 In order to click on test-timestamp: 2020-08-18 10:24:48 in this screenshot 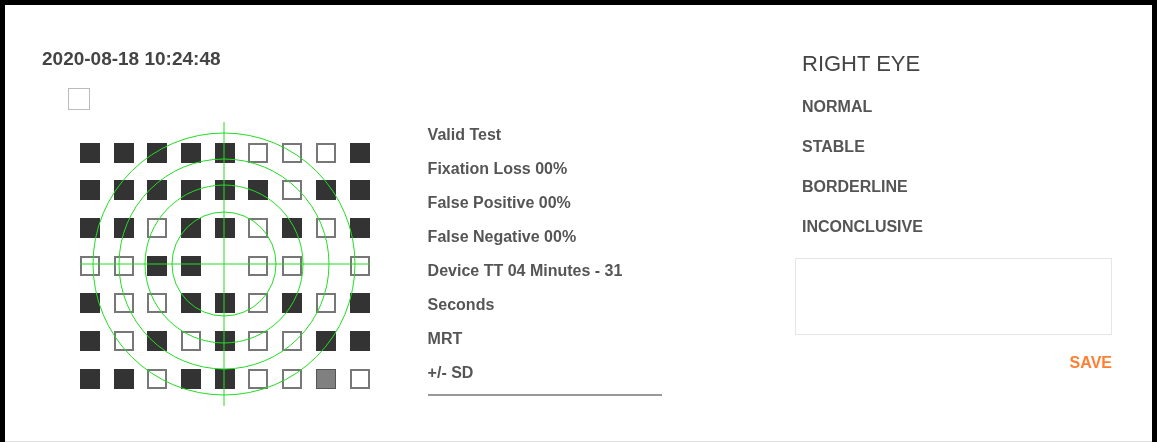, I will do `click(132, 59)`.